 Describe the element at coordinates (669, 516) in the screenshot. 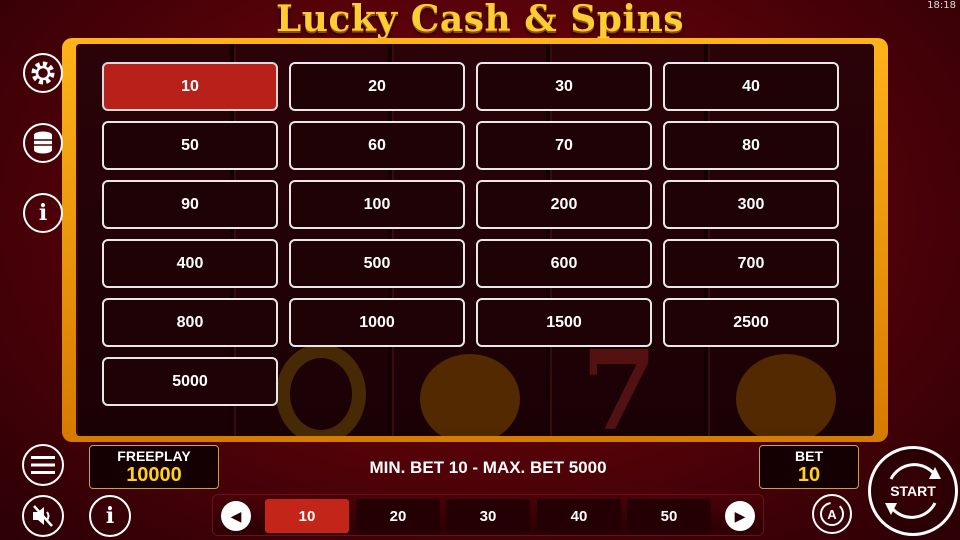

I see `quick-bet-option: 50` at that location.